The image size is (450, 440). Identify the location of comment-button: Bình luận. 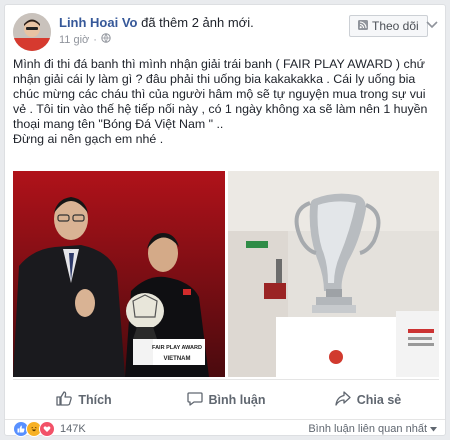
(226, 400).